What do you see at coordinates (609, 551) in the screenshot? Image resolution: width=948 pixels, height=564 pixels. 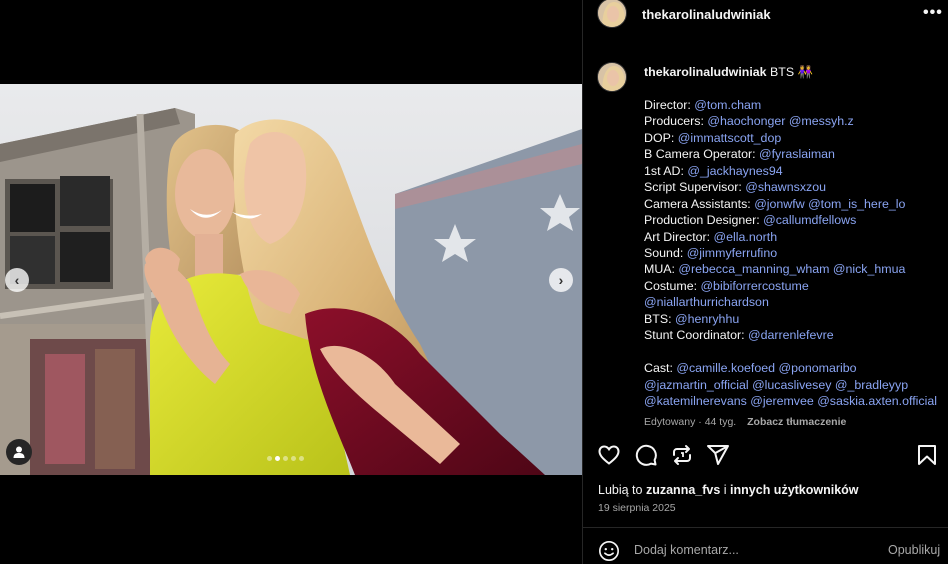 I see `emoji-icon` at bounding box center [609, 551].